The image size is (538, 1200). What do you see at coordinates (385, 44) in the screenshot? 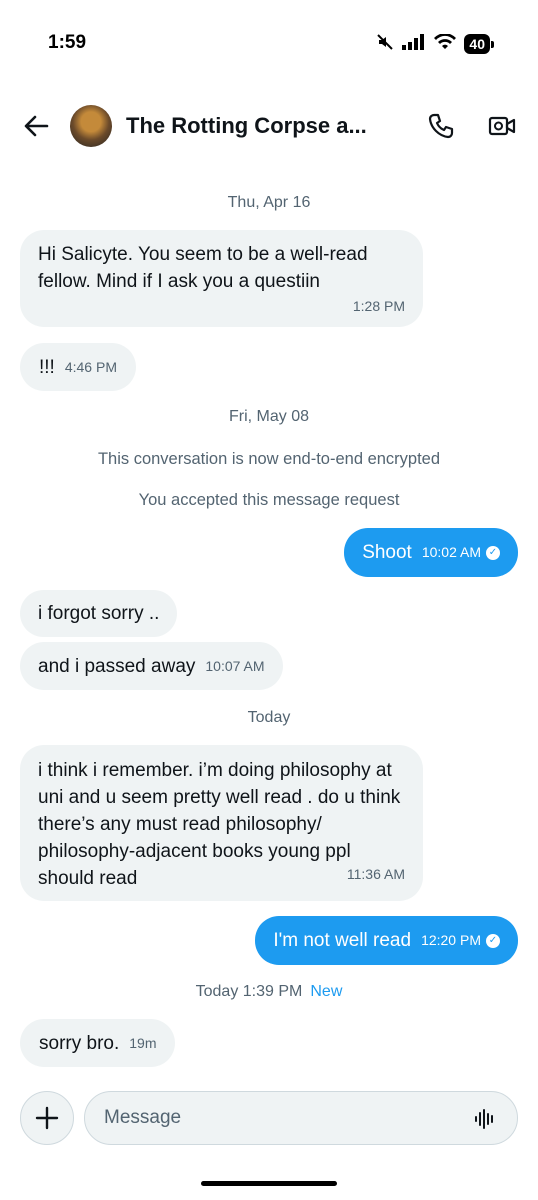
I see `mute-icon` at bounding box center [385, 44].